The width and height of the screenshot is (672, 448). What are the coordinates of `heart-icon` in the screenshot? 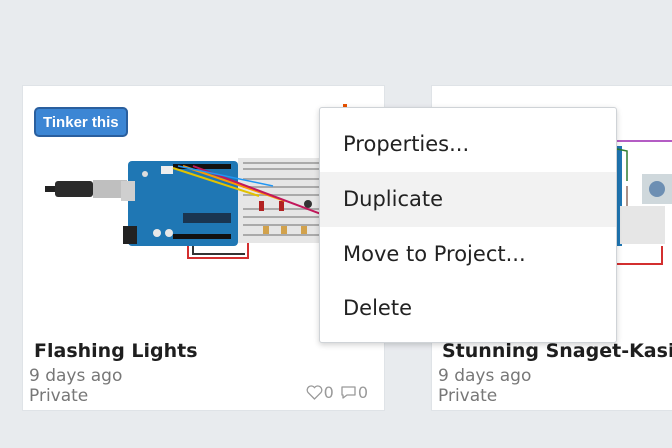 It's located at (314, 392).